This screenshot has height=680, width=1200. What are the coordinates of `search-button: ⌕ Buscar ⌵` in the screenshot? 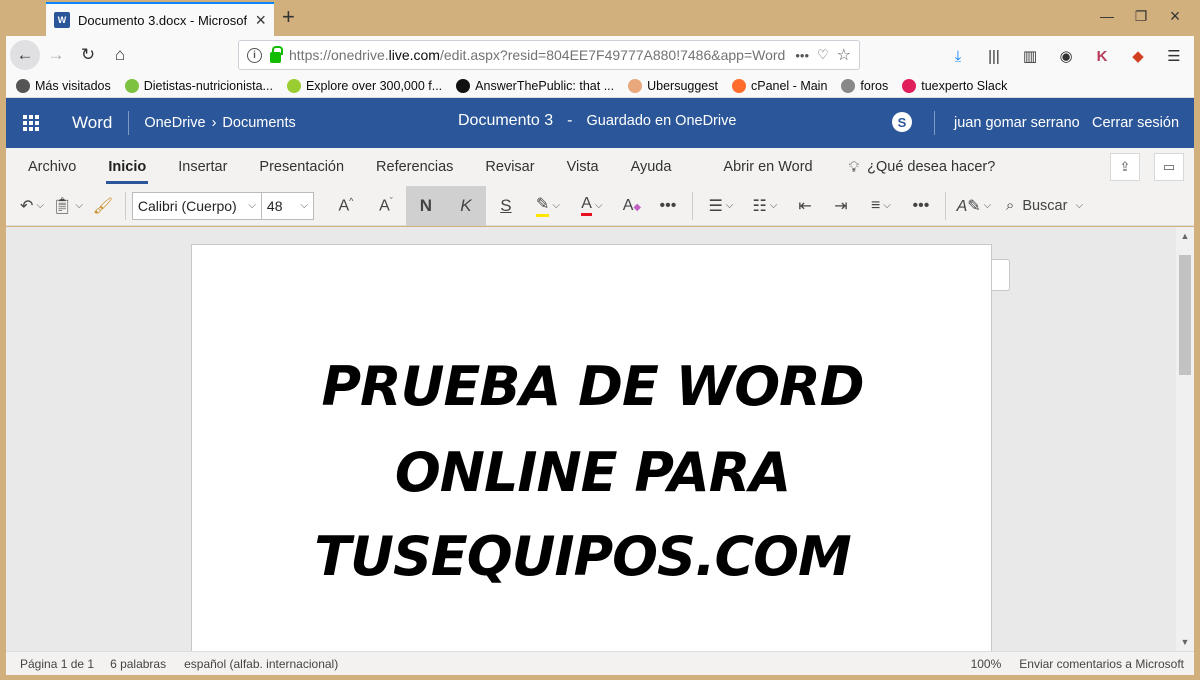 It's located at (1041, 206).